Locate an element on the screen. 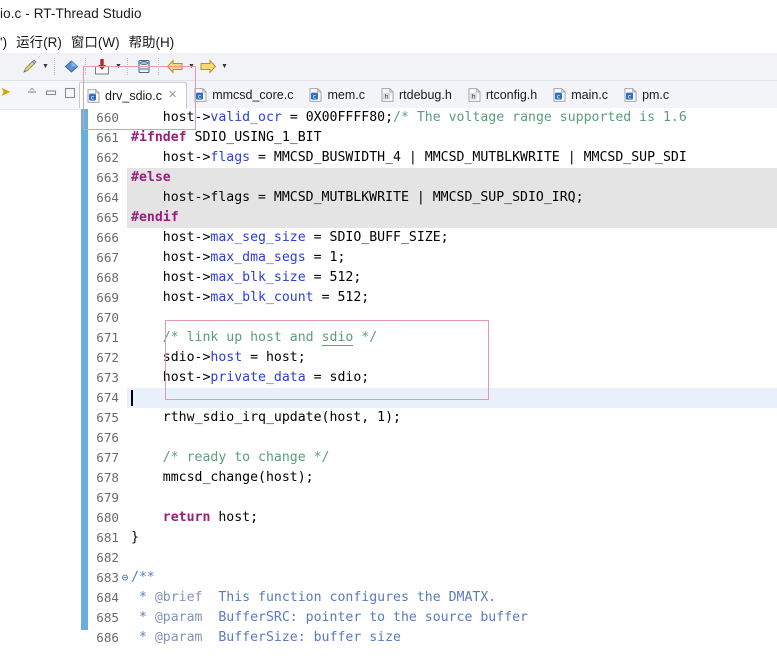 This screenshot has height=663, width=777. code-line: 681} is located at coordinates (428, 538).